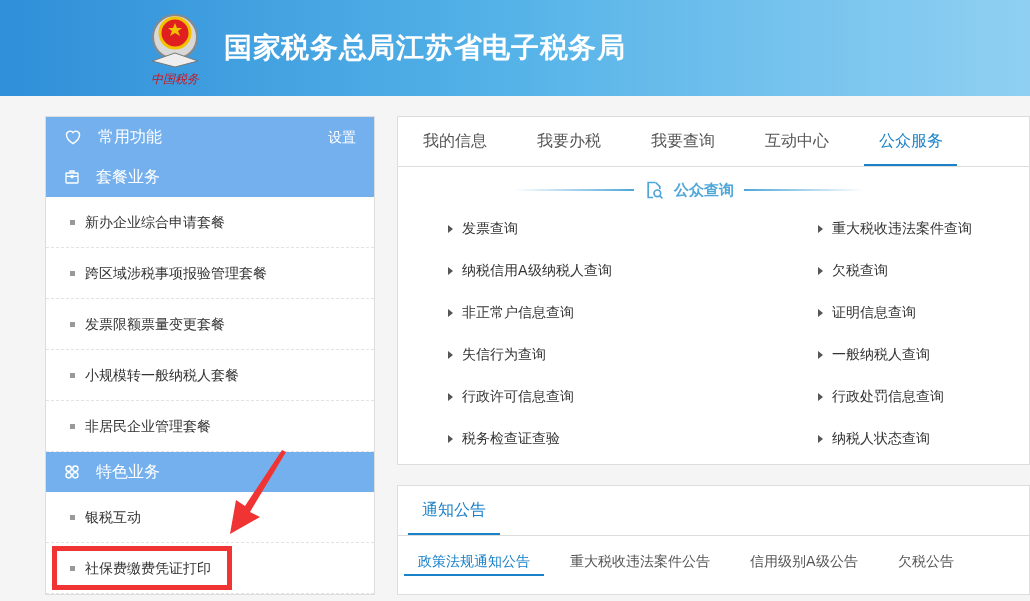  Describe the element at coordinates (130, 137) in the screenshot. I see `section-title: 常用功能` at that location.